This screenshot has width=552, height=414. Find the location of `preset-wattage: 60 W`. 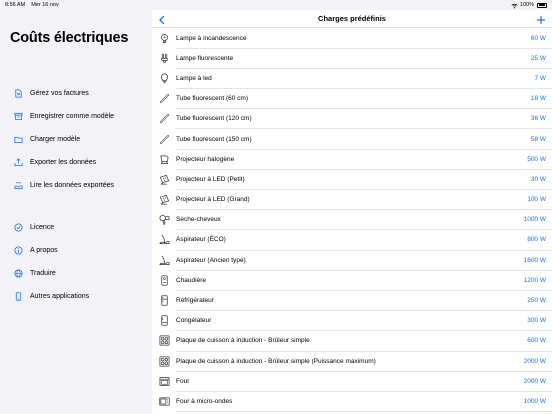

preset-wattage: 60 W is located at coordinates (538, 38).